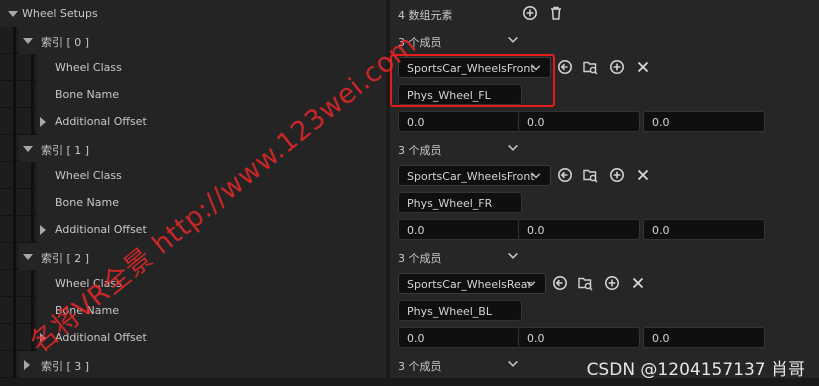 Image resolution: width=819 pixels, height=386 pixels. I want to click on add-element-icon, so click(530, 13).